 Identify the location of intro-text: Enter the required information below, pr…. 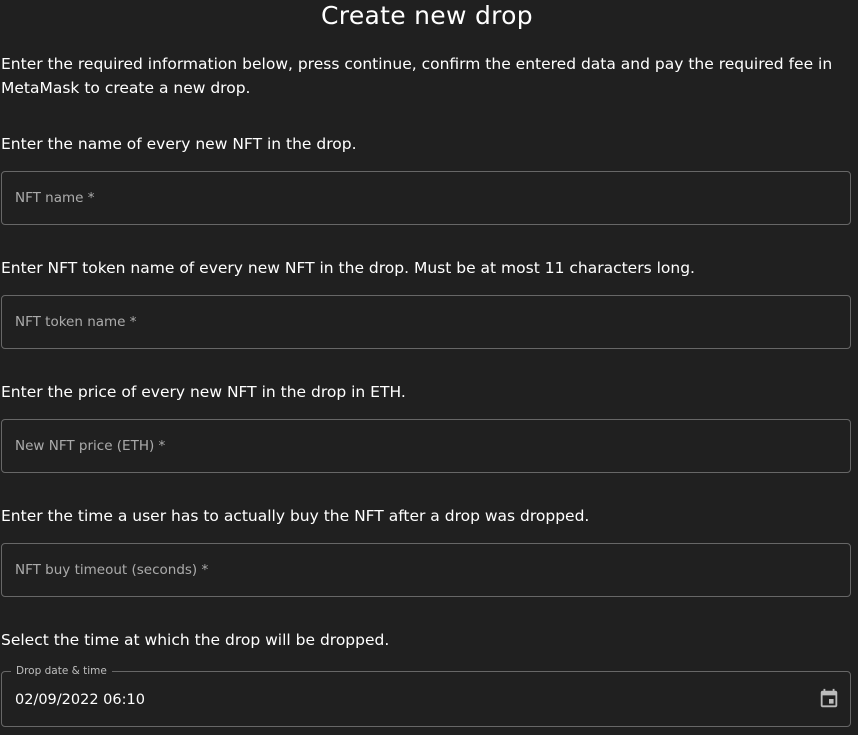
(417, 76).